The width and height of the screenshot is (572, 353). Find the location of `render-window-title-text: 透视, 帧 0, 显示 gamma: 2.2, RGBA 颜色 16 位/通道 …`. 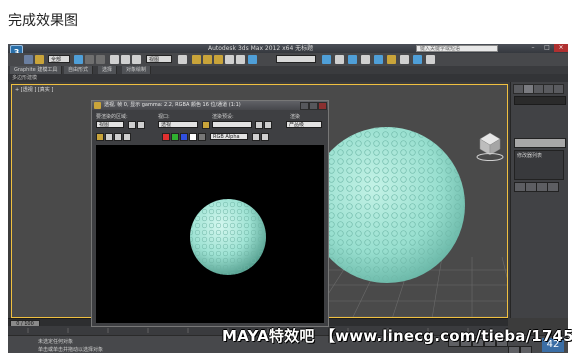

render-window-title-text: 透视, 帧 0, 显示 gamma: 2.2, RGBA 颜色 16 位/通道 … is located at coordinates (172, 105).